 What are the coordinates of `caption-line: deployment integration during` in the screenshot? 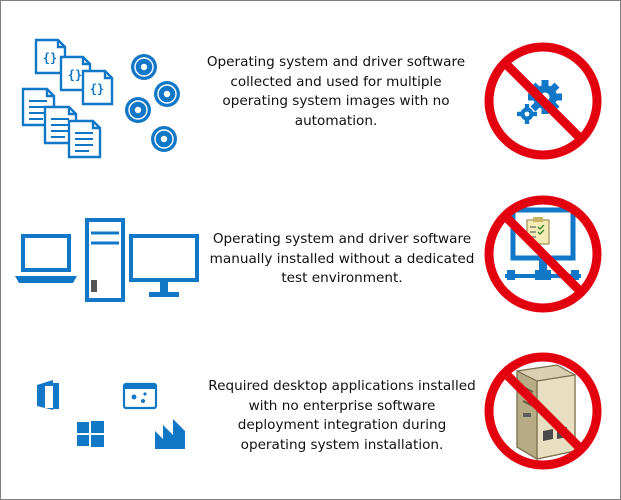 It's located at (342, 425).